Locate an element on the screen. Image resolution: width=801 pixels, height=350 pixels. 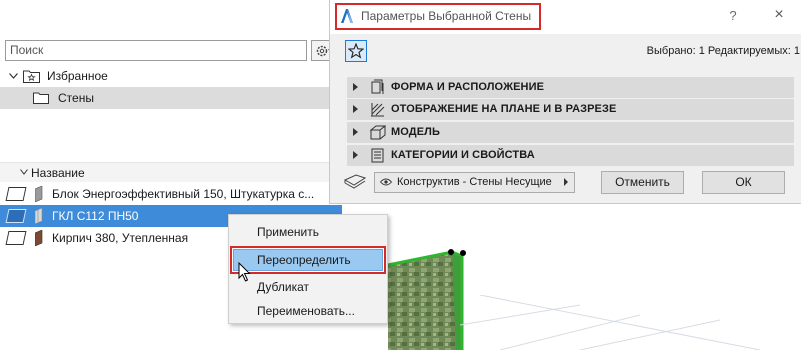
list-item-label: Кирпич 380, Утепленная is located at coordinates (120, 238).